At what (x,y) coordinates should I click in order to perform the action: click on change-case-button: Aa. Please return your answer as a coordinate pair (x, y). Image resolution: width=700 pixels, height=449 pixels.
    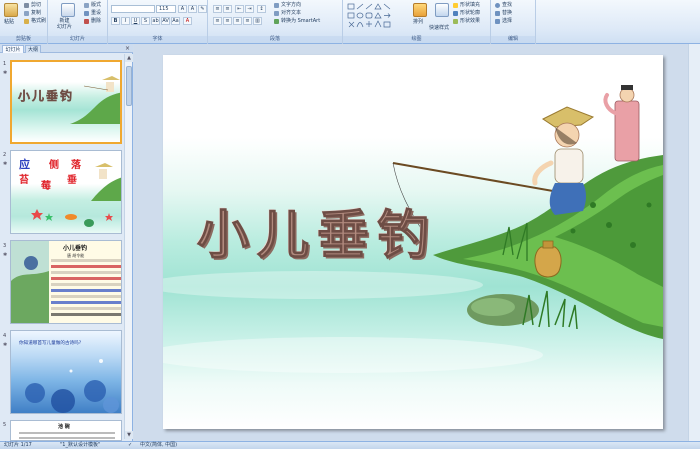
    Looking at the image, I should click on (175, 21).